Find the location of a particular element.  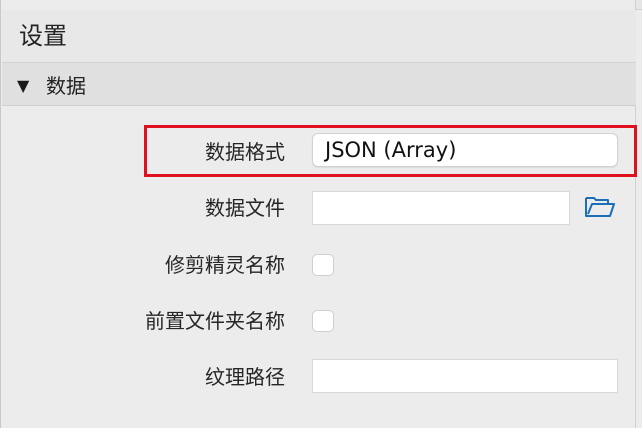

data-section-header: ▼ 数据 is located at coordinates (319, 84).